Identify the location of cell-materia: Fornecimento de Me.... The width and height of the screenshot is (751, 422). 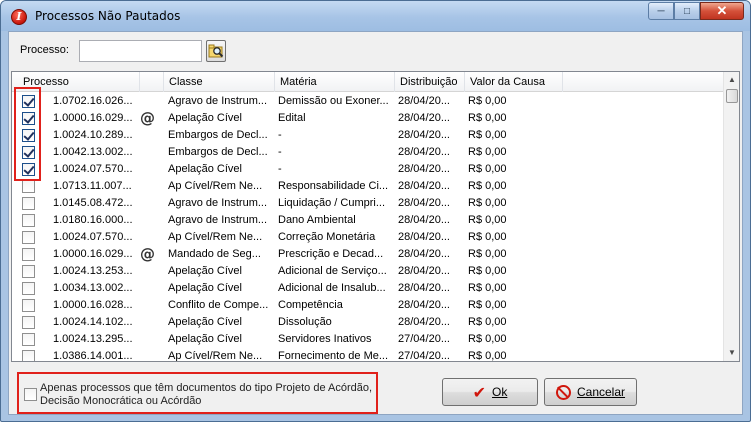
(333, 356).